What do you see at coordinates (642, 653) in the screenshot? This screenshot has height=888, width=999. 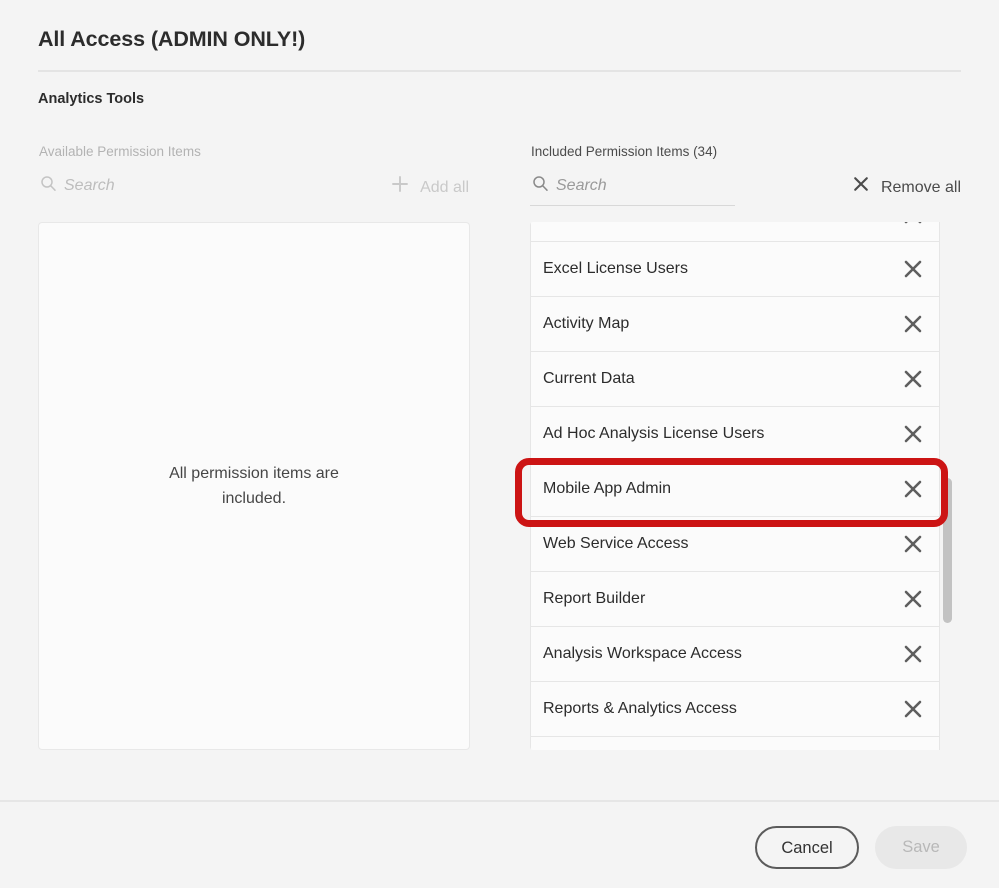 I see `list-item-label: Analysis Workspace Access` at bounding box center [642, 653].